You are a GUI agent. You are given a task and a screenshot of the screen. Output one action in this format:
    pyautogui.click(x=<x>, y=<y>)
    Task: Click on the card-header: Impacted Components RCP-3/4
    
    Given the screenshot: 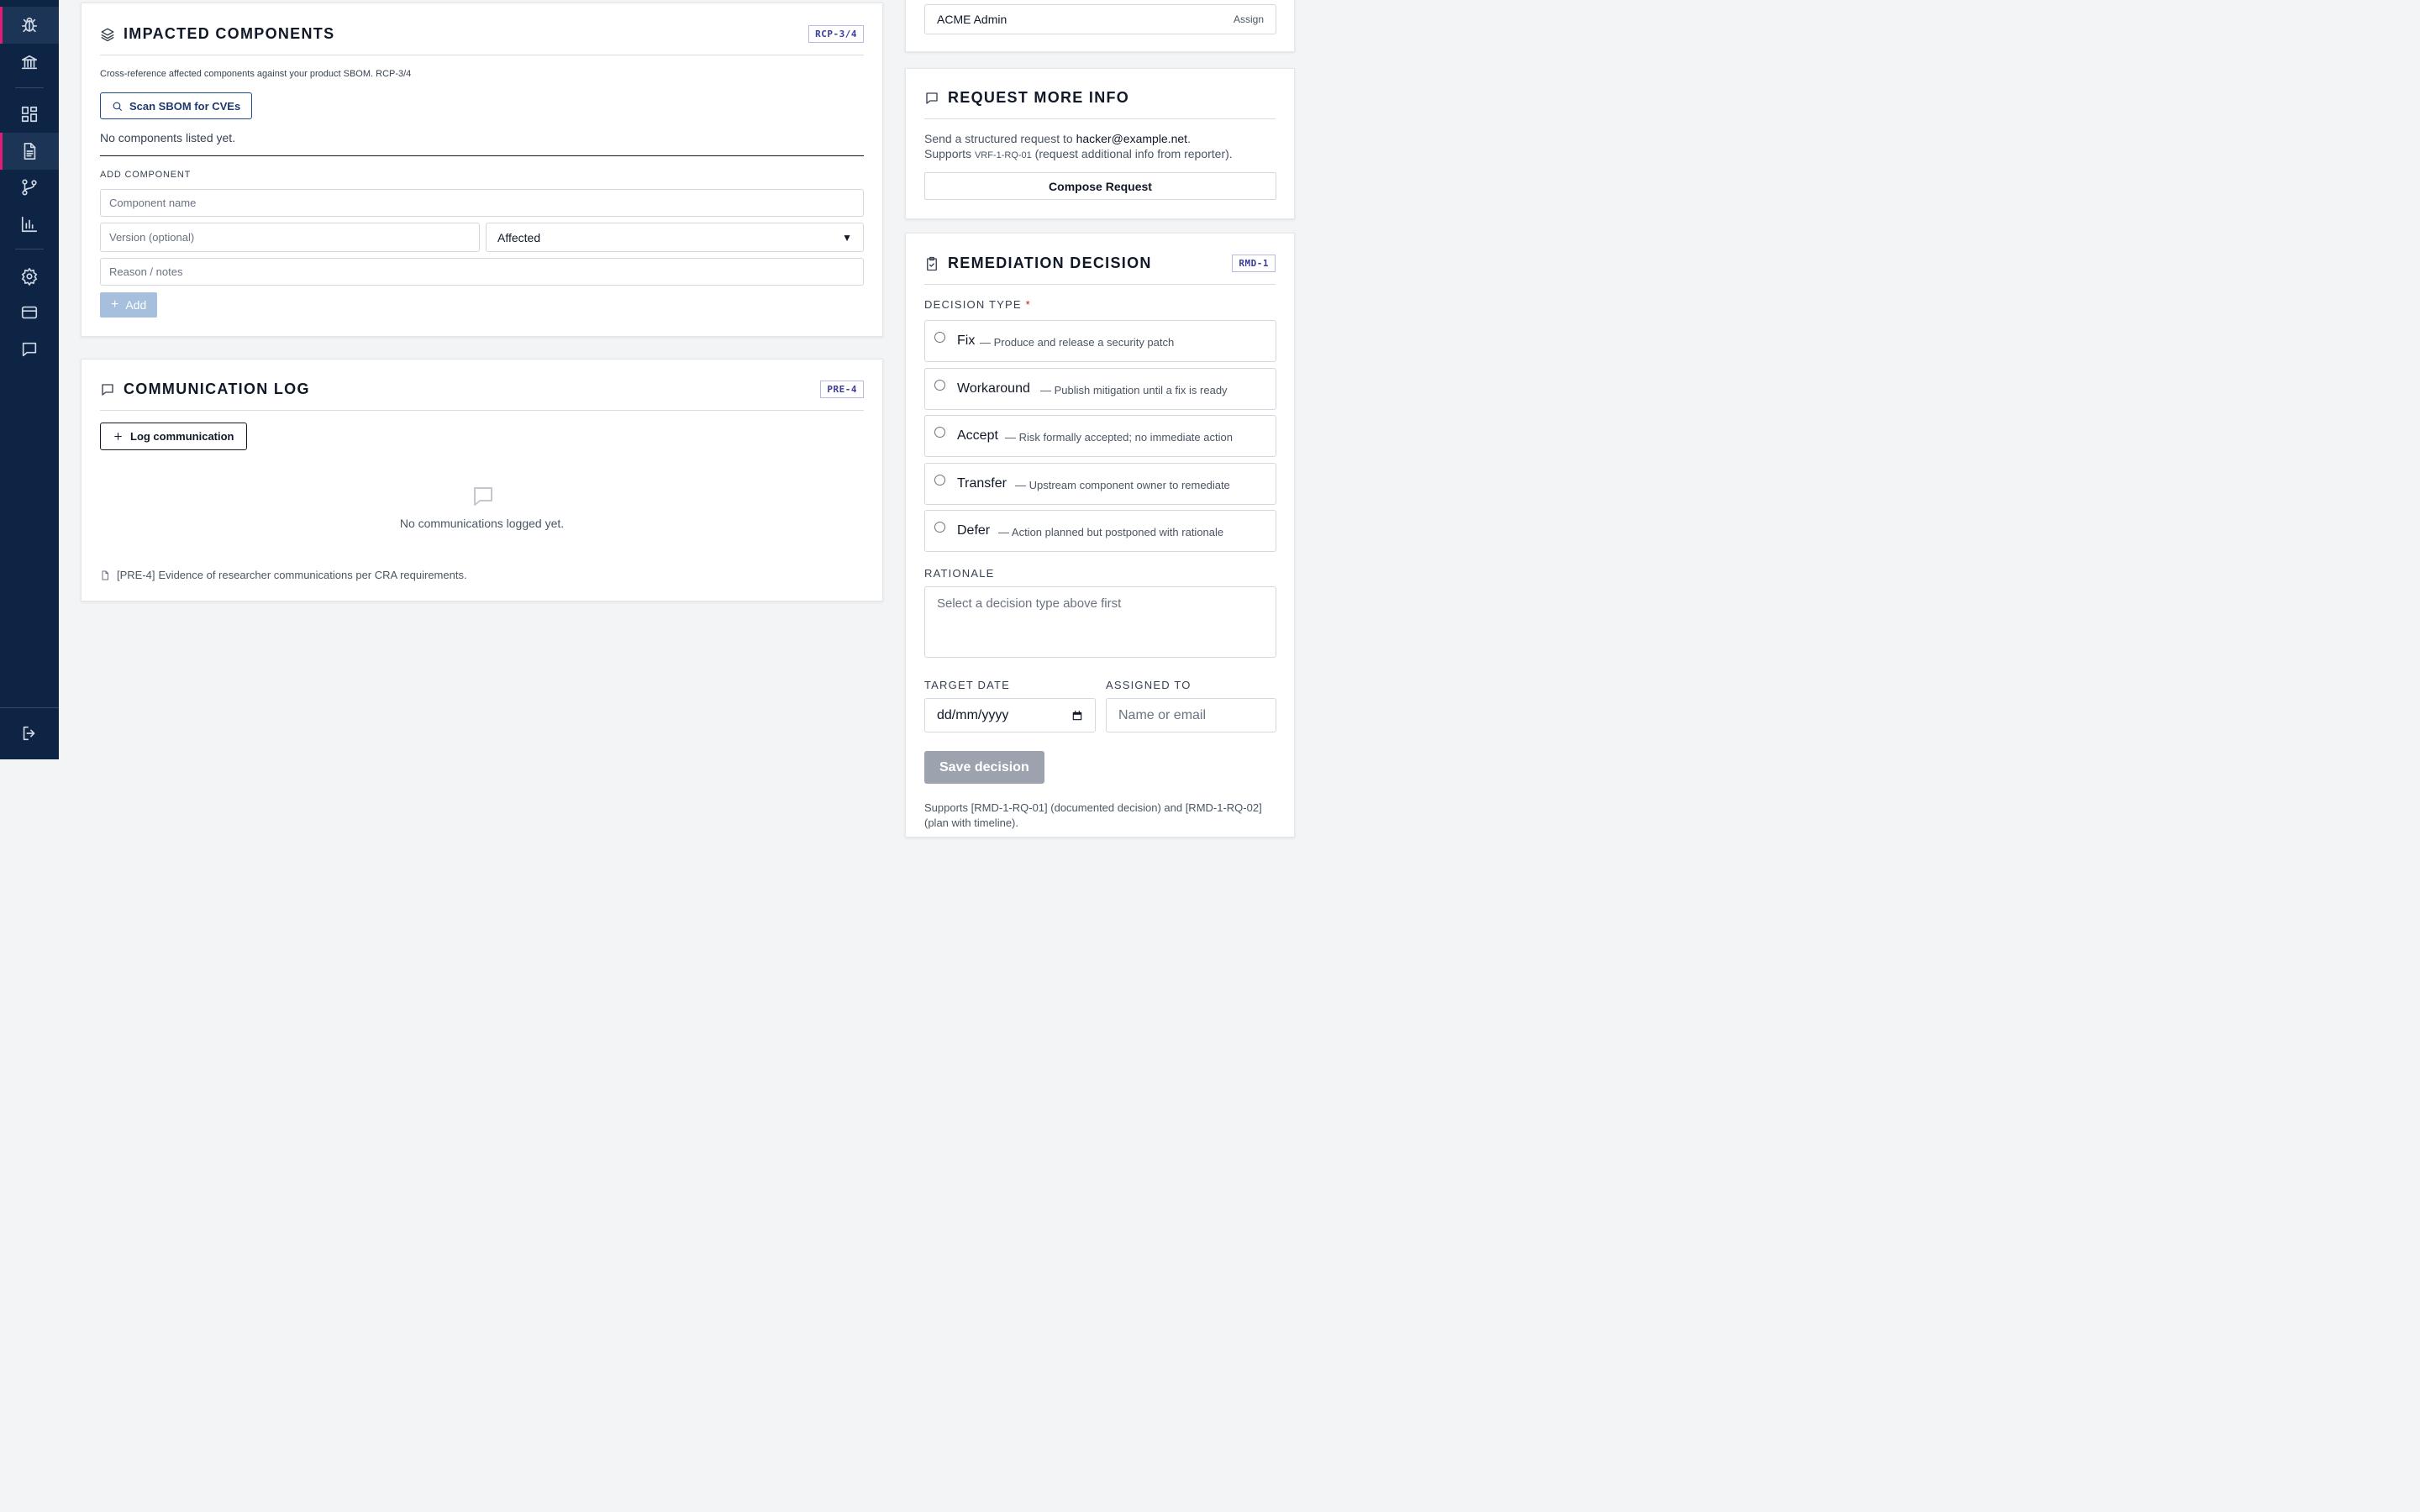 What is the action you would take?
    pyautogui.click(x=482, y=34)
    